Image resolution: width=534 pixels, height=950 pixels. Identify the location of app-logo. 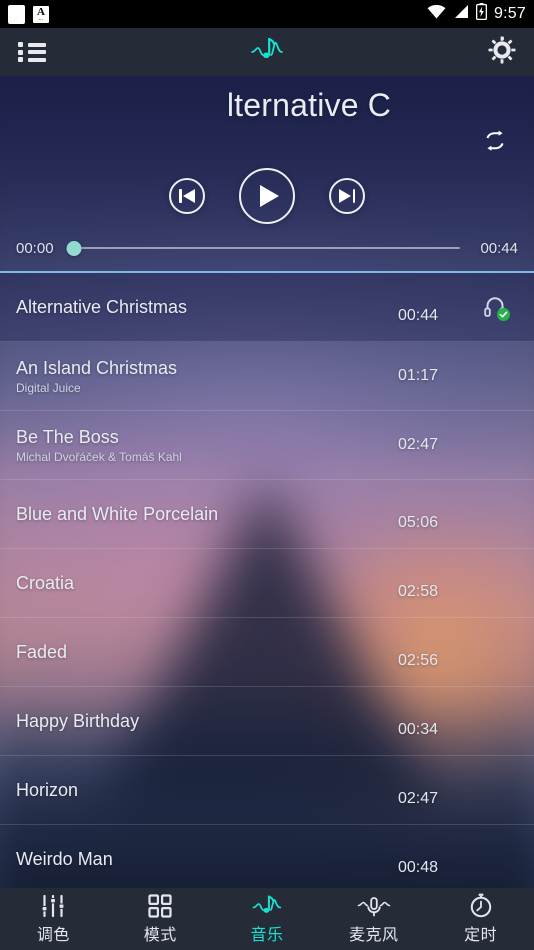
(267, 52).